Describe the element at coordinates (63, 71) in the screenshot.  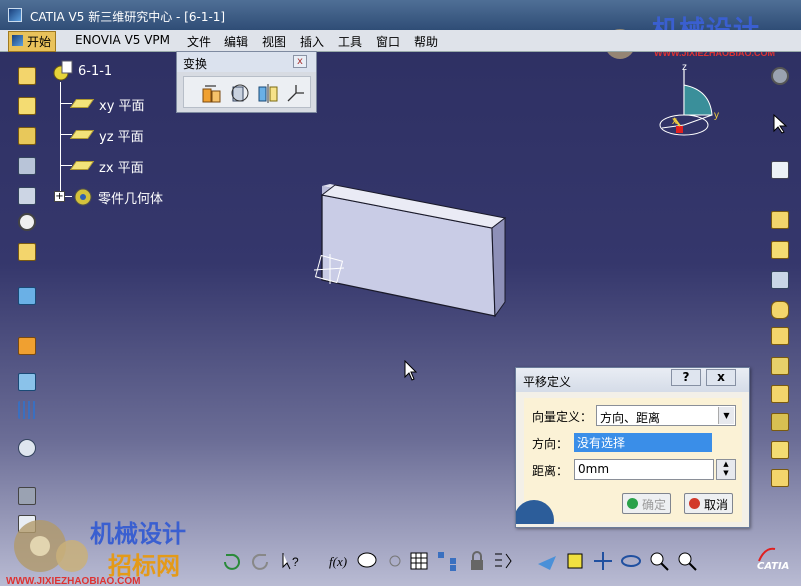
I see `part-root-icon` at that location.